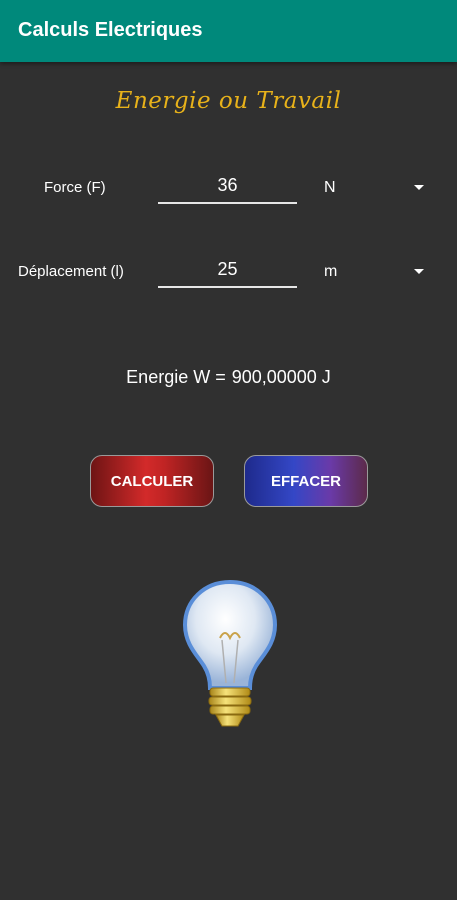 This screenshot has height=900, width=457. What do you see at coordinates (230, 653) in the screenshot?
I see `light-bulb-icon` at bounding box center [230, 653].